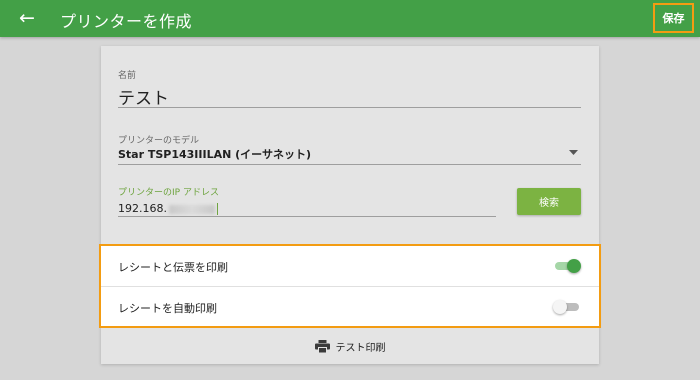 This screenshot has height=380, width=700. Describe the element at coordinates (549, 201) in the screenshot. I see `search-button: 検索` at that location.